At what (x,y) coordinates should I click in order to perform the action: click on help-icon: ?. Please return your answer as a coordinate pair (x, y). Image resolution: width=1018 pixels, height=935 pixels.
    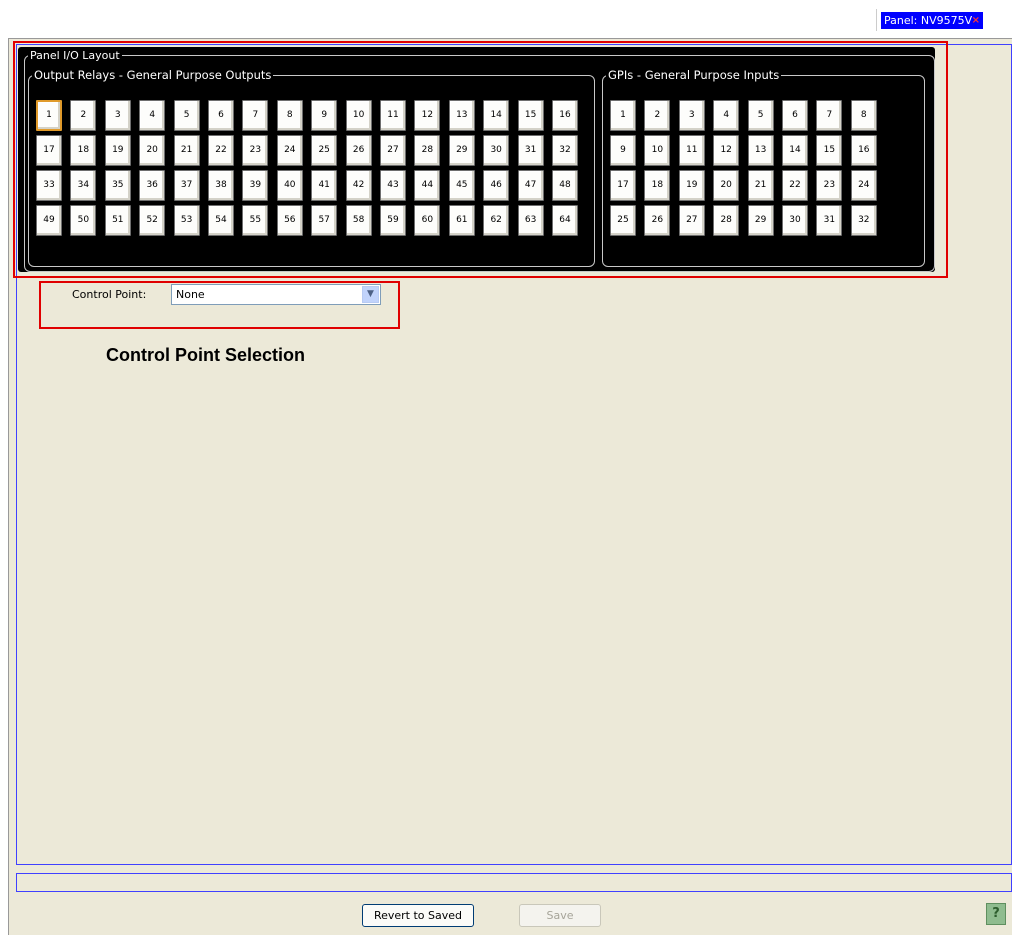
    Looking at the image, I should click on (996, 914).